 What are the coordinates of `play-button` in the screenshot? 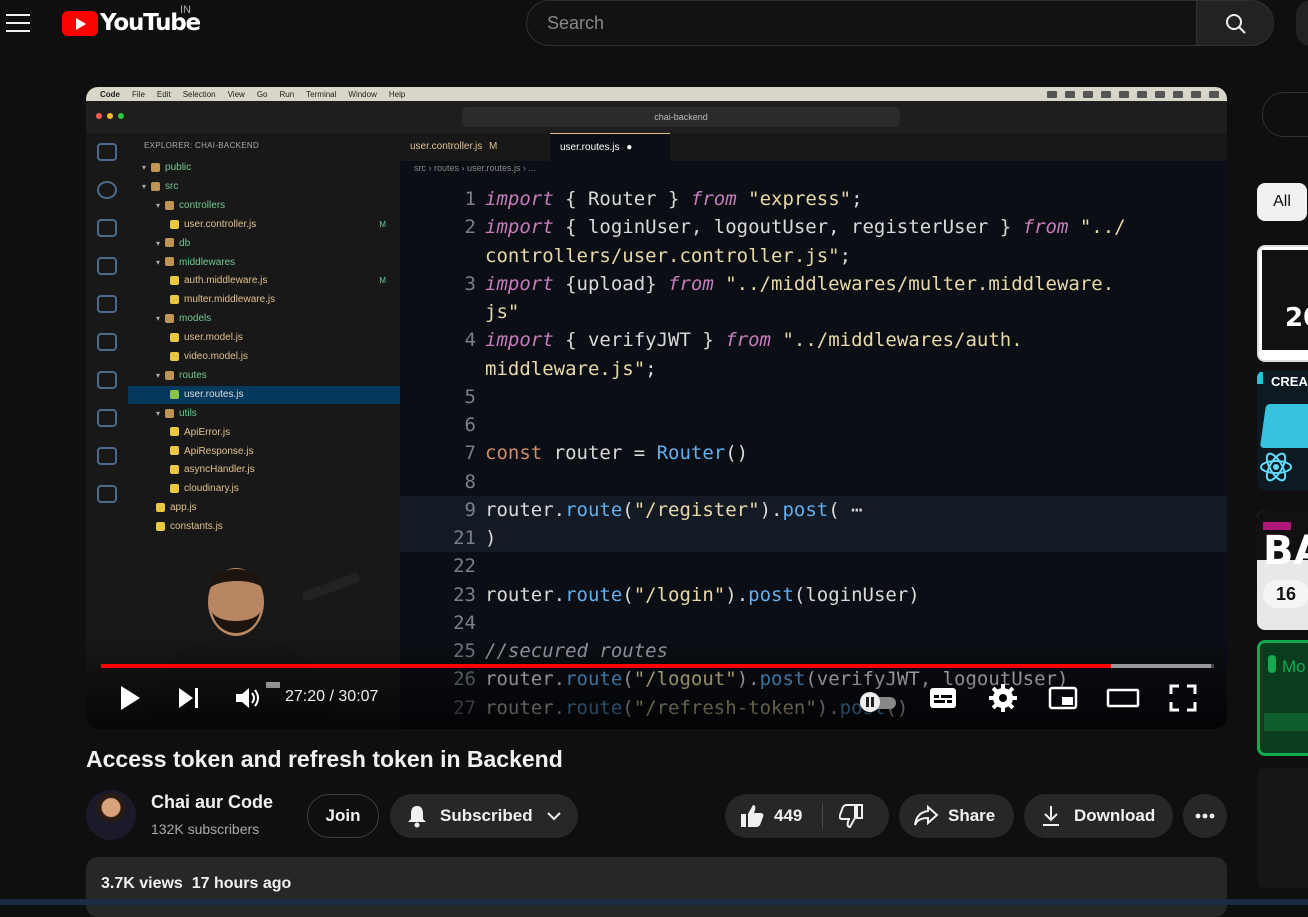 It's located at (130, 698).